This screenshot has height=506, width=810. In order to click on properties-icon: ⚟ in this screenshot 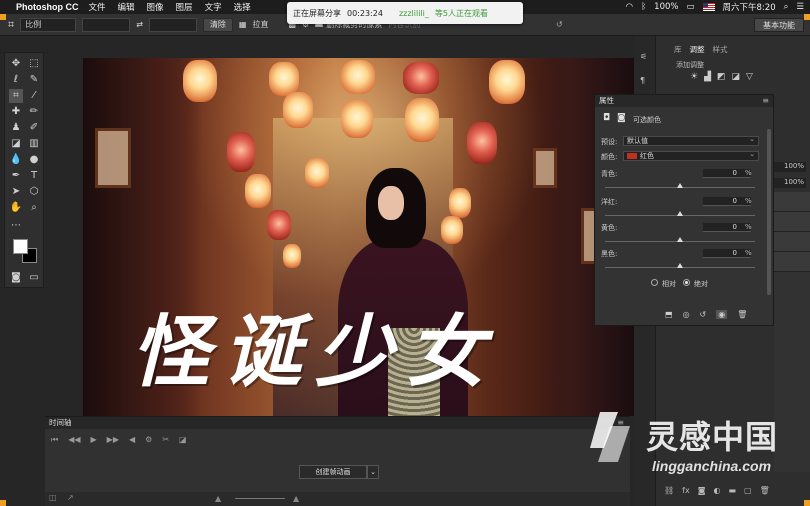, I will do `click(643, 56)`.